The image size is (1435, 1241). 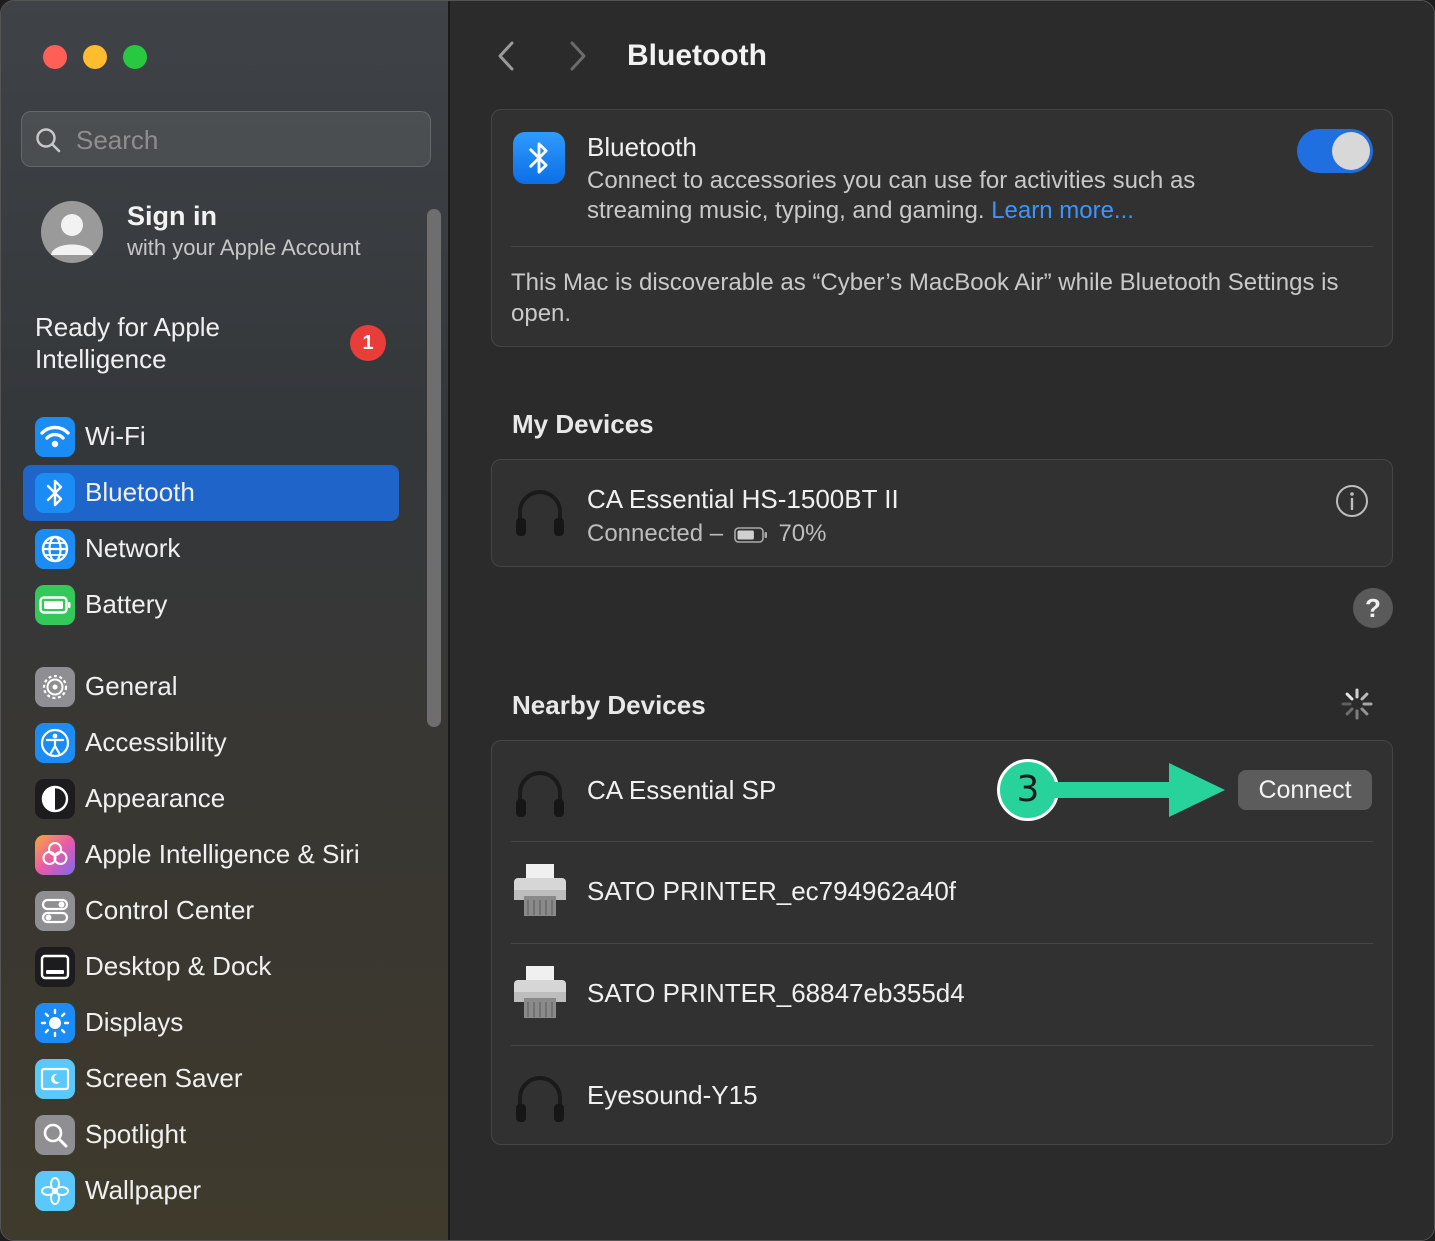 What do you see at coordinates (134, 1022) in the screenshot?
I see `sidebar-item-label: Displays` at bounding box center [134, 1022].